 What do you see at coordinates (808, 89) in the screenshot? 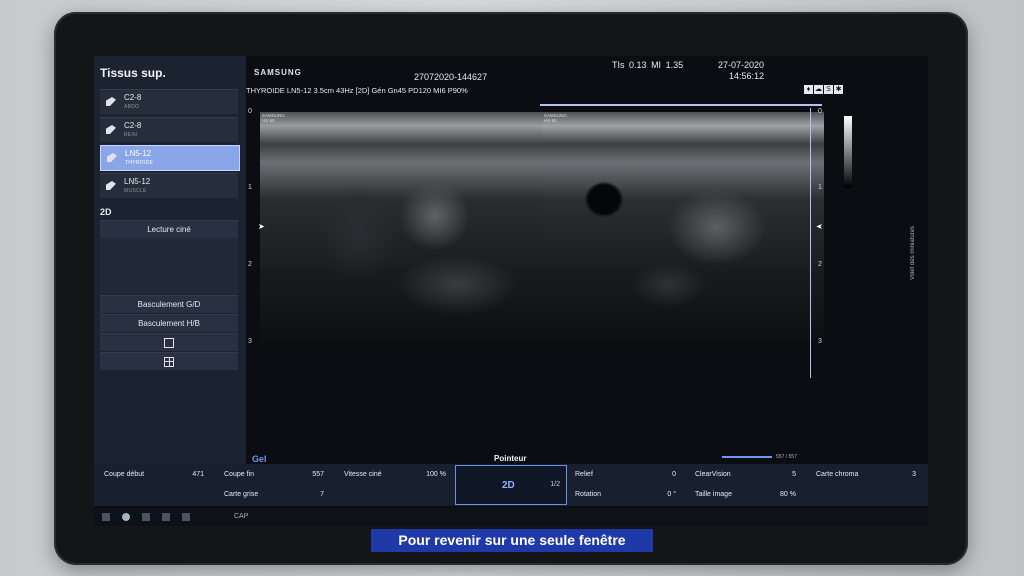
I see `probe-status-icon: ♦` at bounding box center [808, 89].